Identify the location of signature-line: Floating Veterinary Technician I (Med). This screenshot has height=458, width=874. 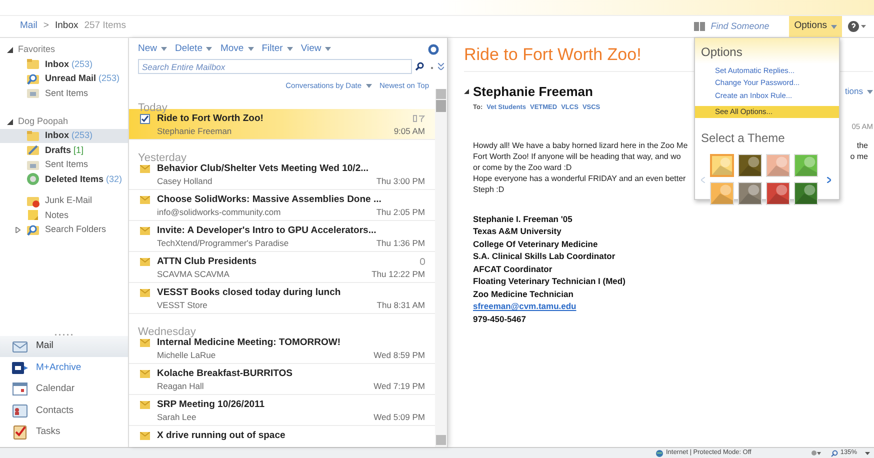
(549, 281).